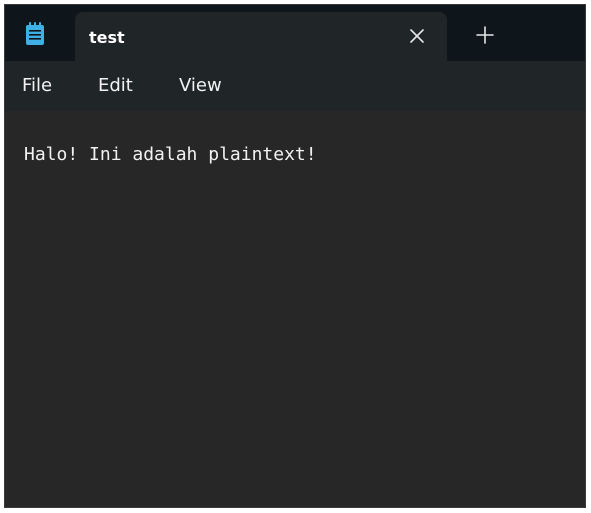 The image size is (591, 513). I want to click on close-icon, so click(417, 36).